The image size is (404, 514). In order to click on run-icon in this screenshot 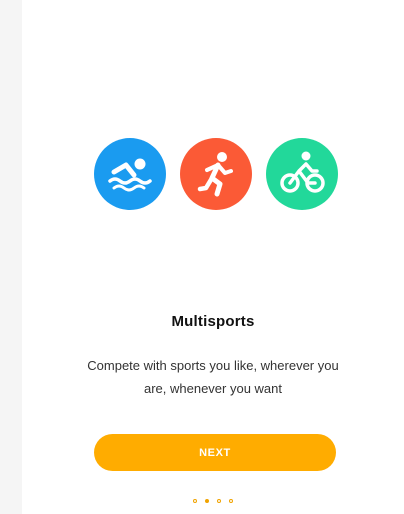, I will do `click(216, 174)`.